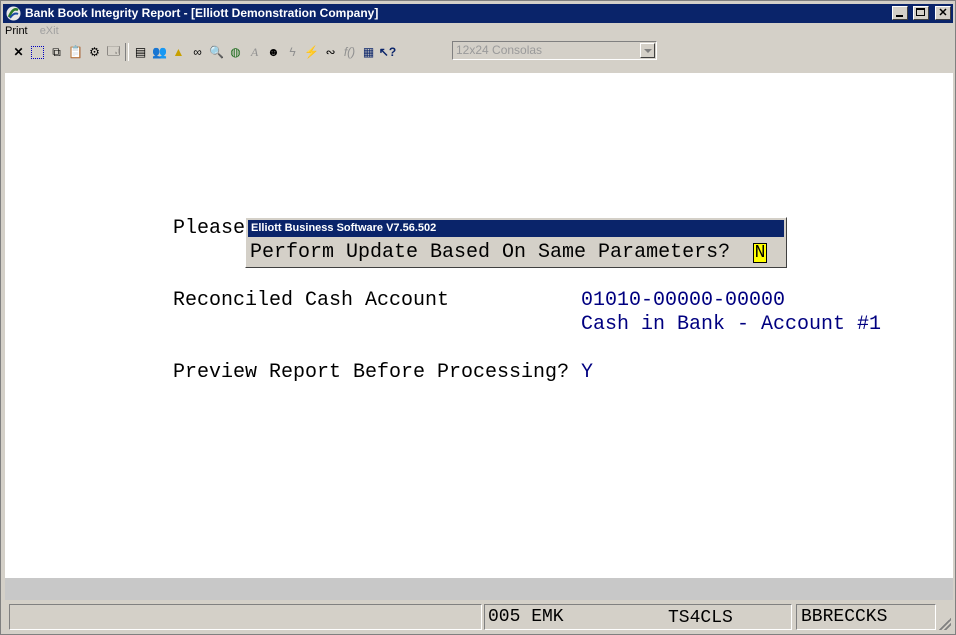 The height and width of the screenshot is (635, 956). I want to click on toolbar-separator, so click(127, 52).